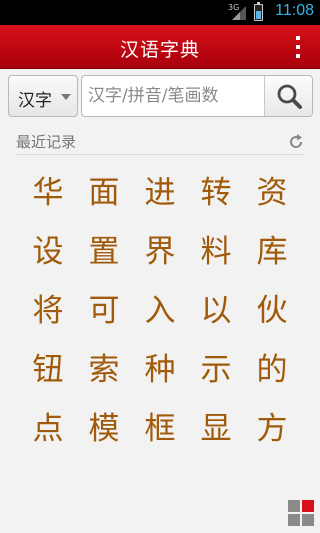 This screenshot has width=320, height=533. What do you see at coordinates (48, 248) in the screenshot?
I see `recent-character: 设` at bounding box center [48, 248].